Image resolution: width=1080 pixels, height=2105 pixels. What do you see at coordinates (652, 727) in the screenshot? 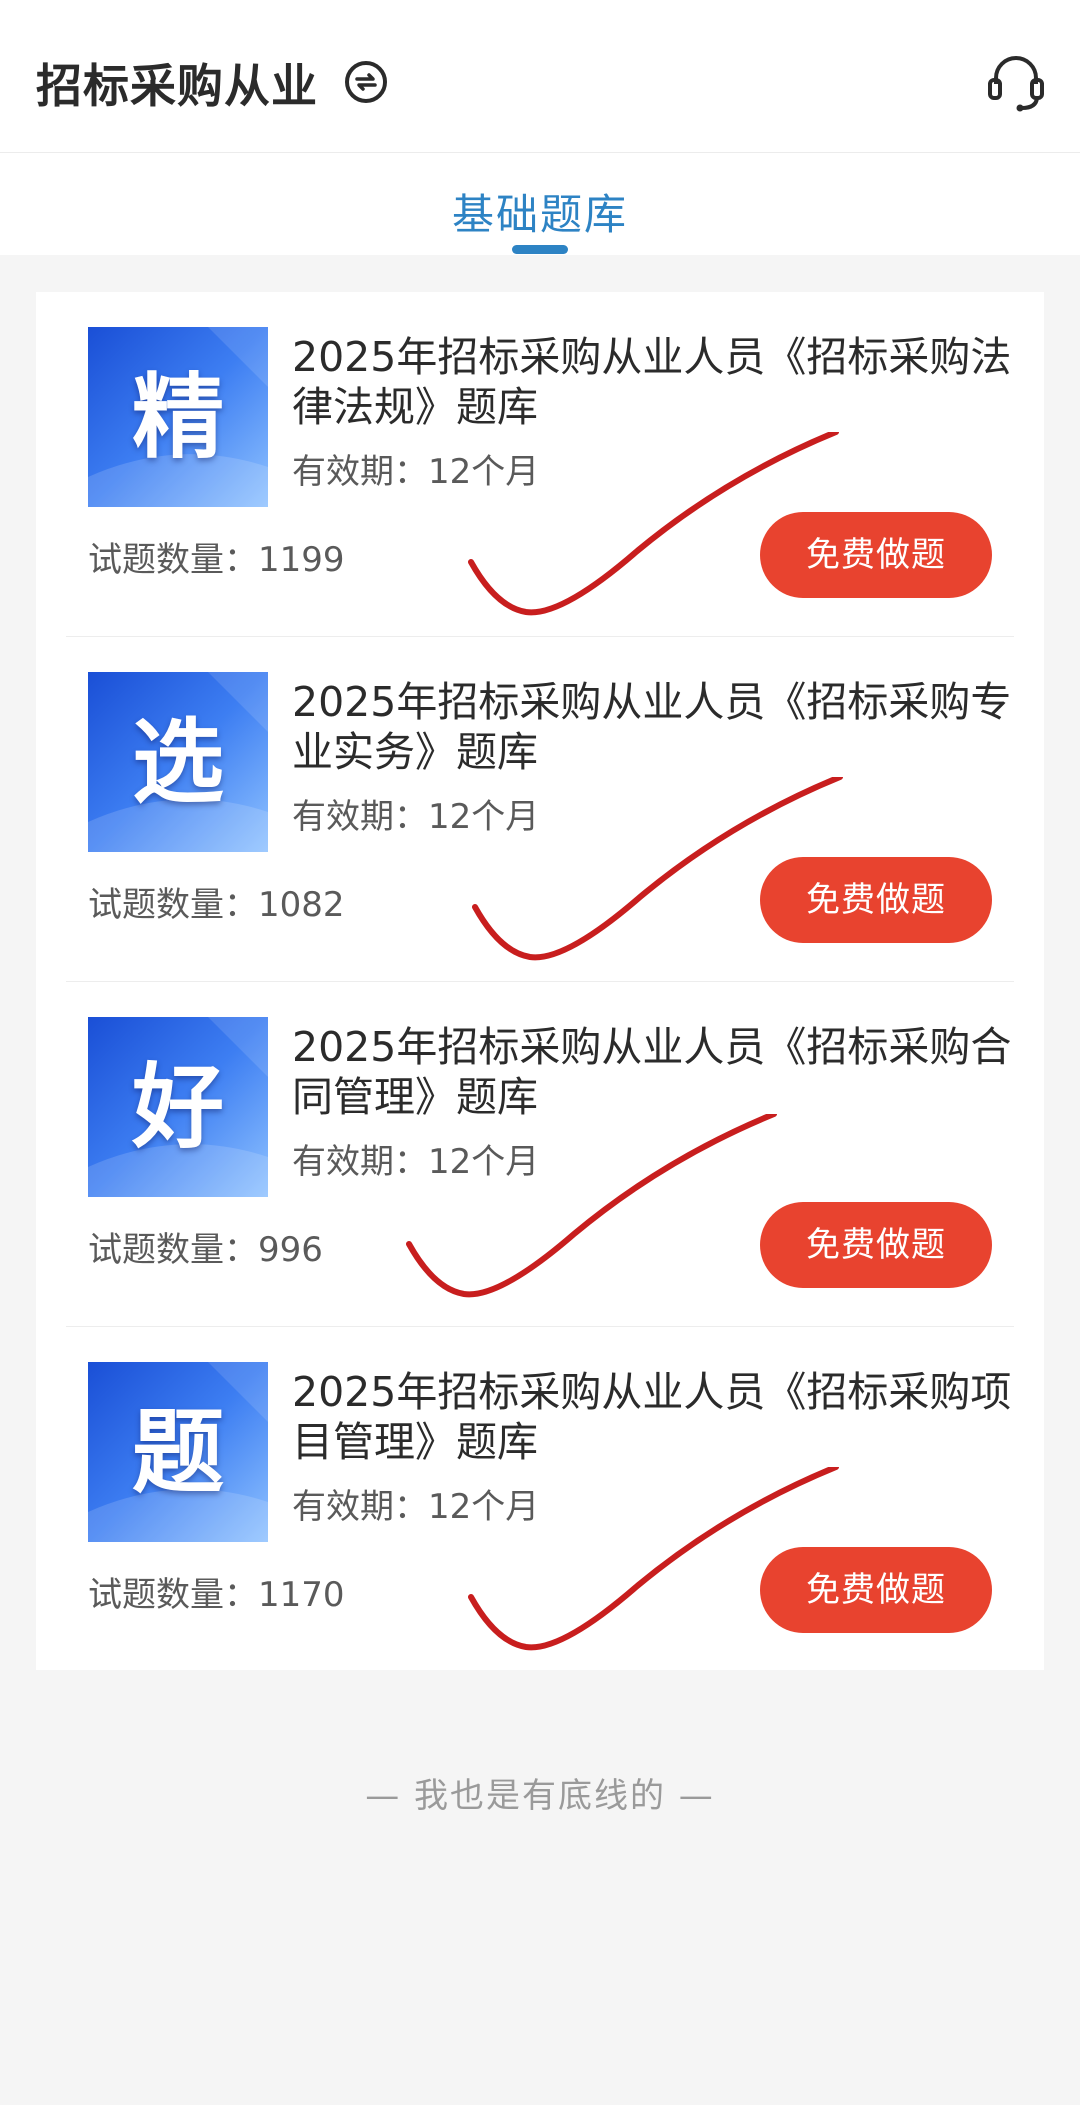
I see `item-title: 2025年招标采购从业人员《招标采购专业实务》题库` at bounding box center [652, 727].